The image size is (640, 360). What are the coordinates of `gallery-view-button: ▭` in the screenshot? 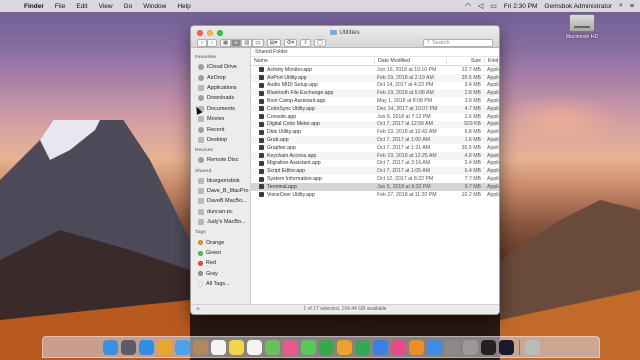 It's located at (258, 42).